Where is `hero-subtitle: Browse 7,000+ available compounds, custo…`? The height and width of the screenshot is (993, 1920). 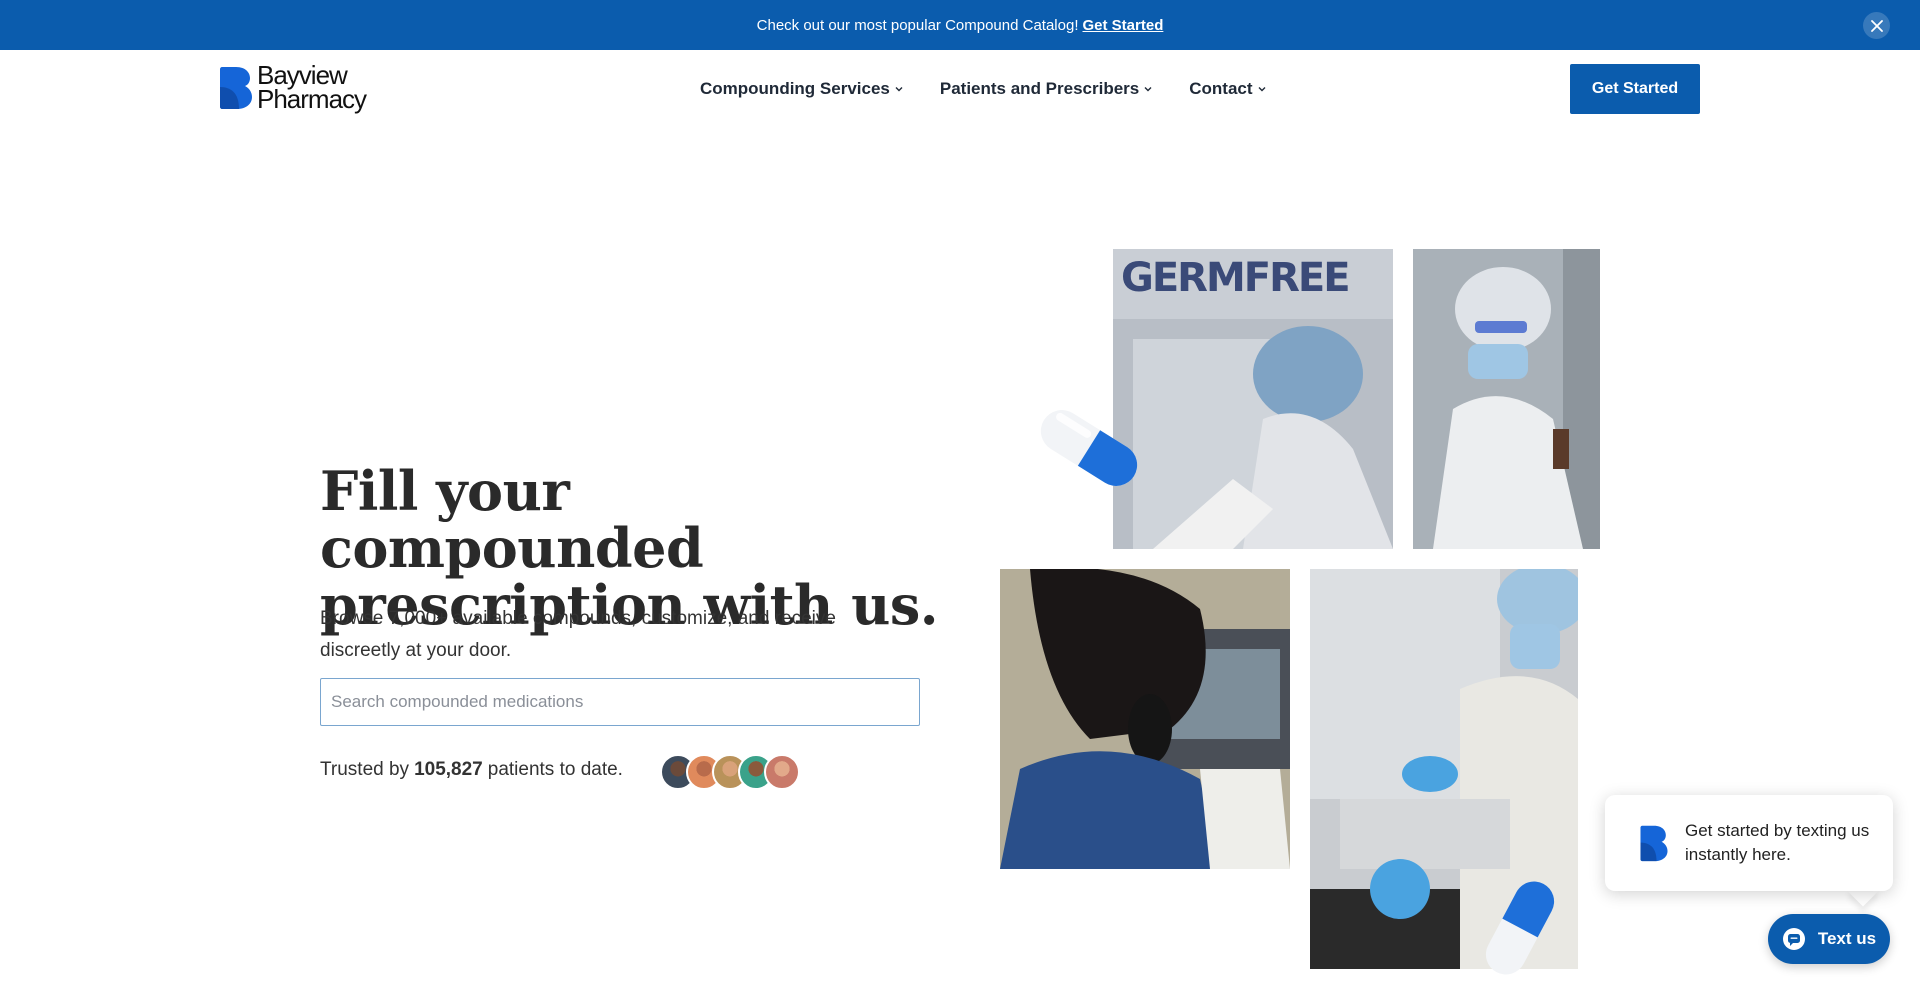 hero-subtitle: Browse 7,000+ available compounds, custo… is located at coordinates (578, 634).